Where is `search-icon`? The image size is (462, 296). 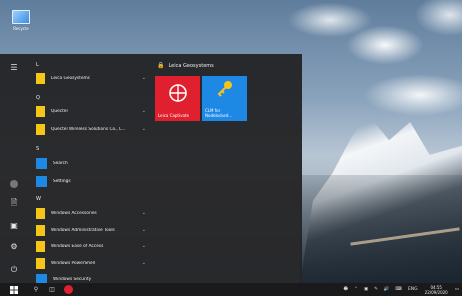
search-icon is located at coordinates (41, 163).